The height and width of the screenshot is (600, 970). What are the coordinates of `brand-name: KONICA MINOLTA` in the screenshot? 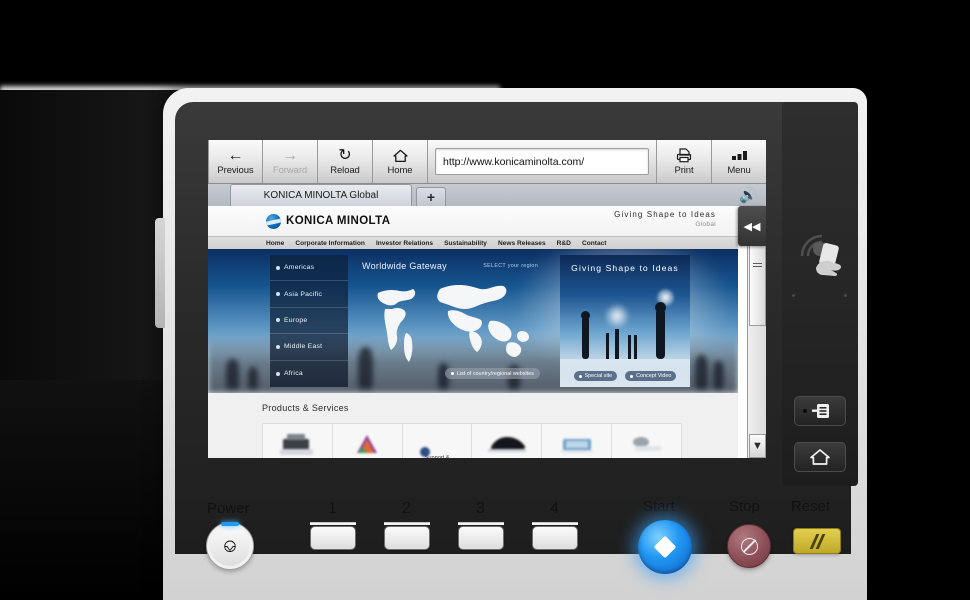 It's located at (338, 221).